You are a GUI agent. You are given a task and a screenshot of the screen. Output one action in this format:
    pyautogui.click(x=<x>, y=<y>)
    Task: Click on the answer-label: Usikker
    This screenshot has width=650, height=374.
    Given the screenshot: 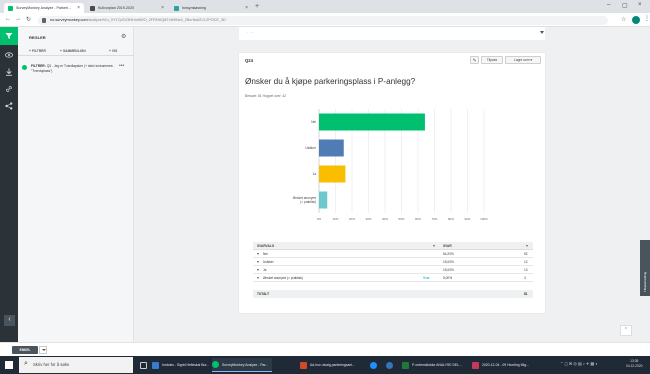 What is the action you would take?
    pyautogui.click(x=268, y=262)
    